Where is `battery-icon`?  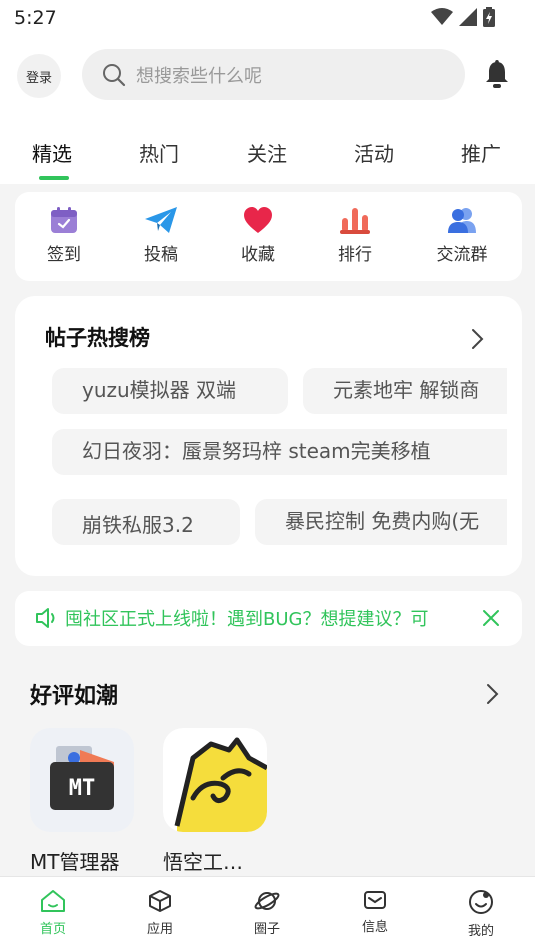
battery-icon is located at coordinates (489, 17).